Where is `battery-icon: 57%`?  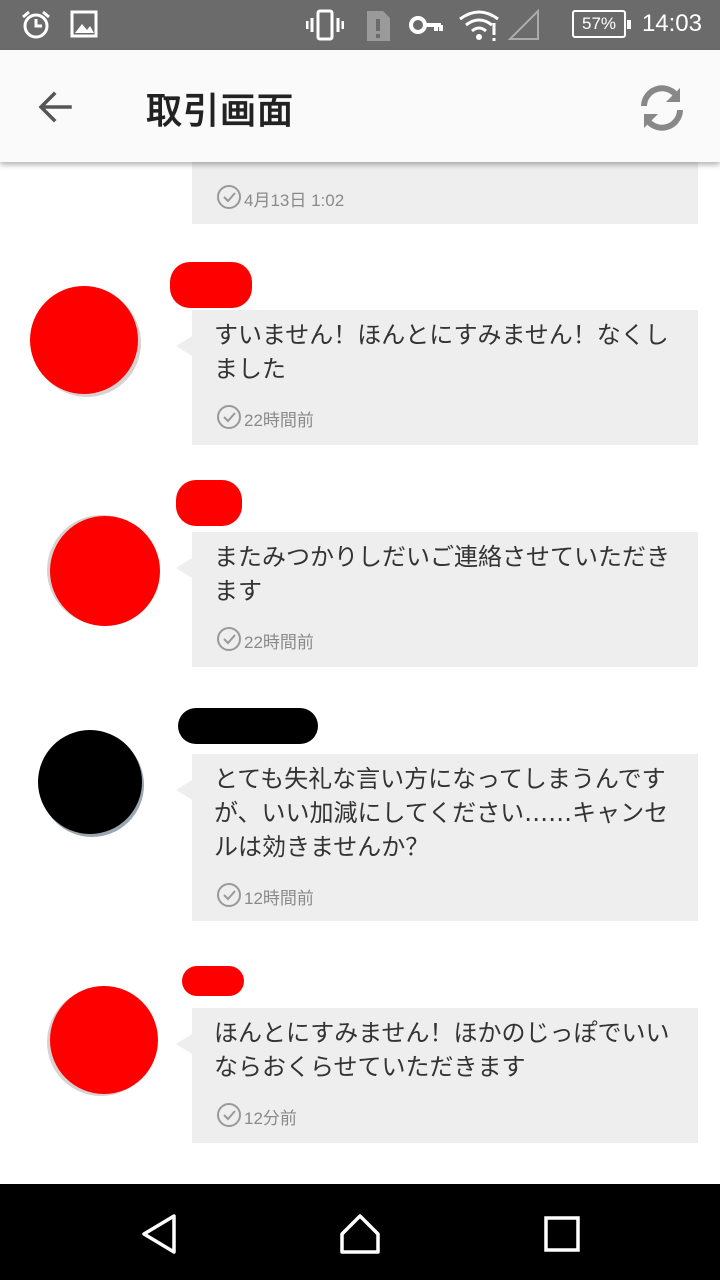 battery-icon: 57% is located at coordinates (601, 24).